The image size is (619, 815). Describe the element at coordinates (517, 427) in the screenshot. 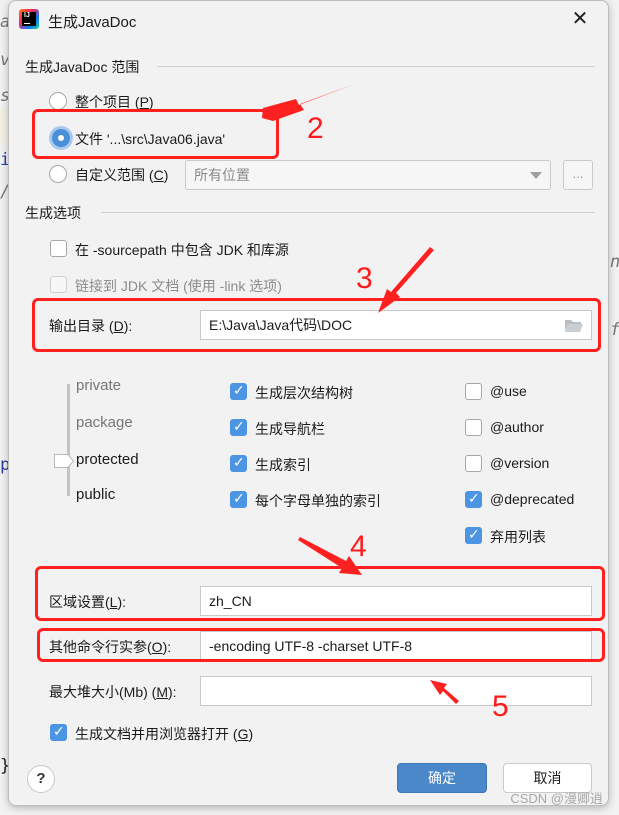

I see `tag-author-label: @author` at that location.